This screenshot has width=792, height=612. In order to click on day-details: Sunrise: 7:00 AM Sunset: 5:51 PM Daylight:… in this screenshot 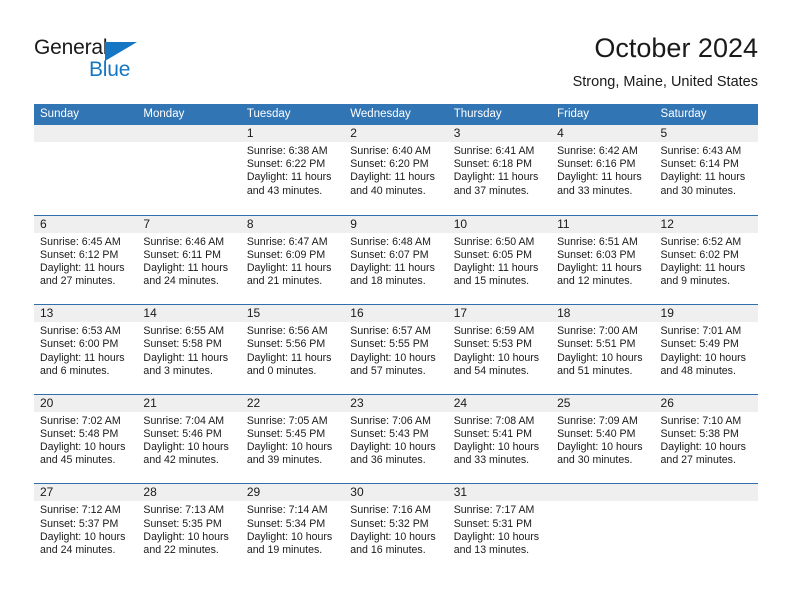, I will do `click(602, 350)`.